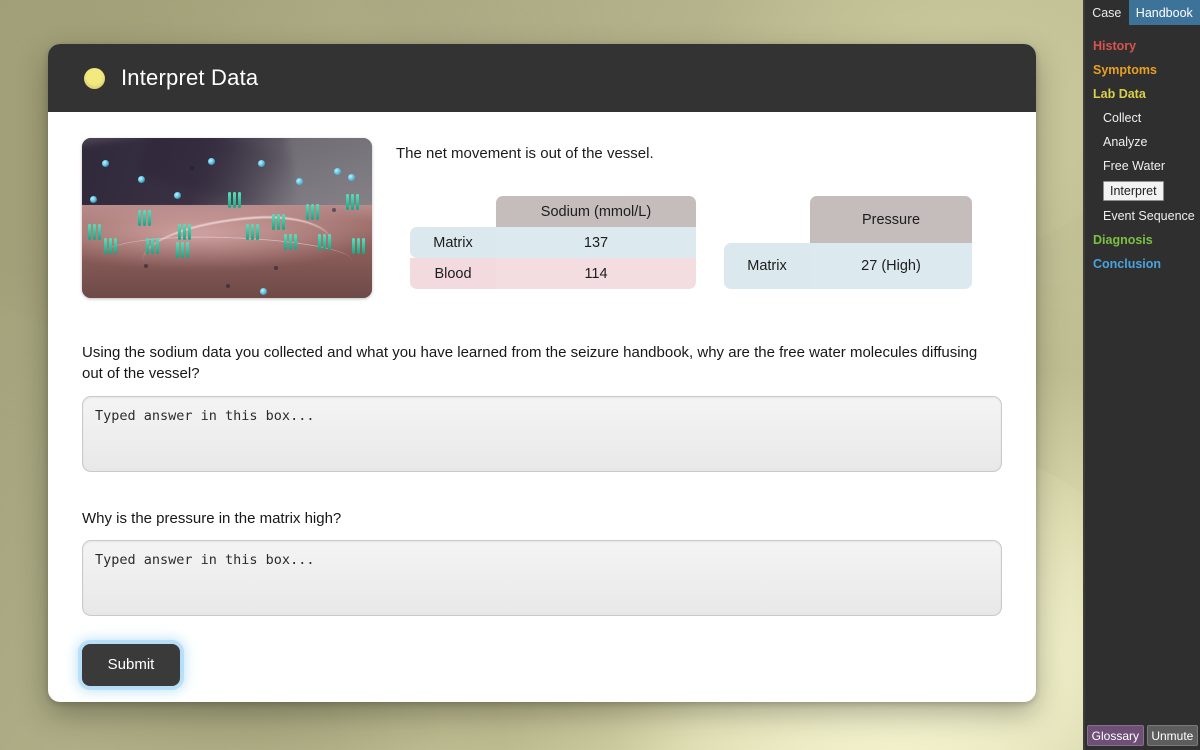 This screenshot has height=750, width=1200. I want to click on sidebar-item-event-sequence: Event Sequence, so click(1142, 216).